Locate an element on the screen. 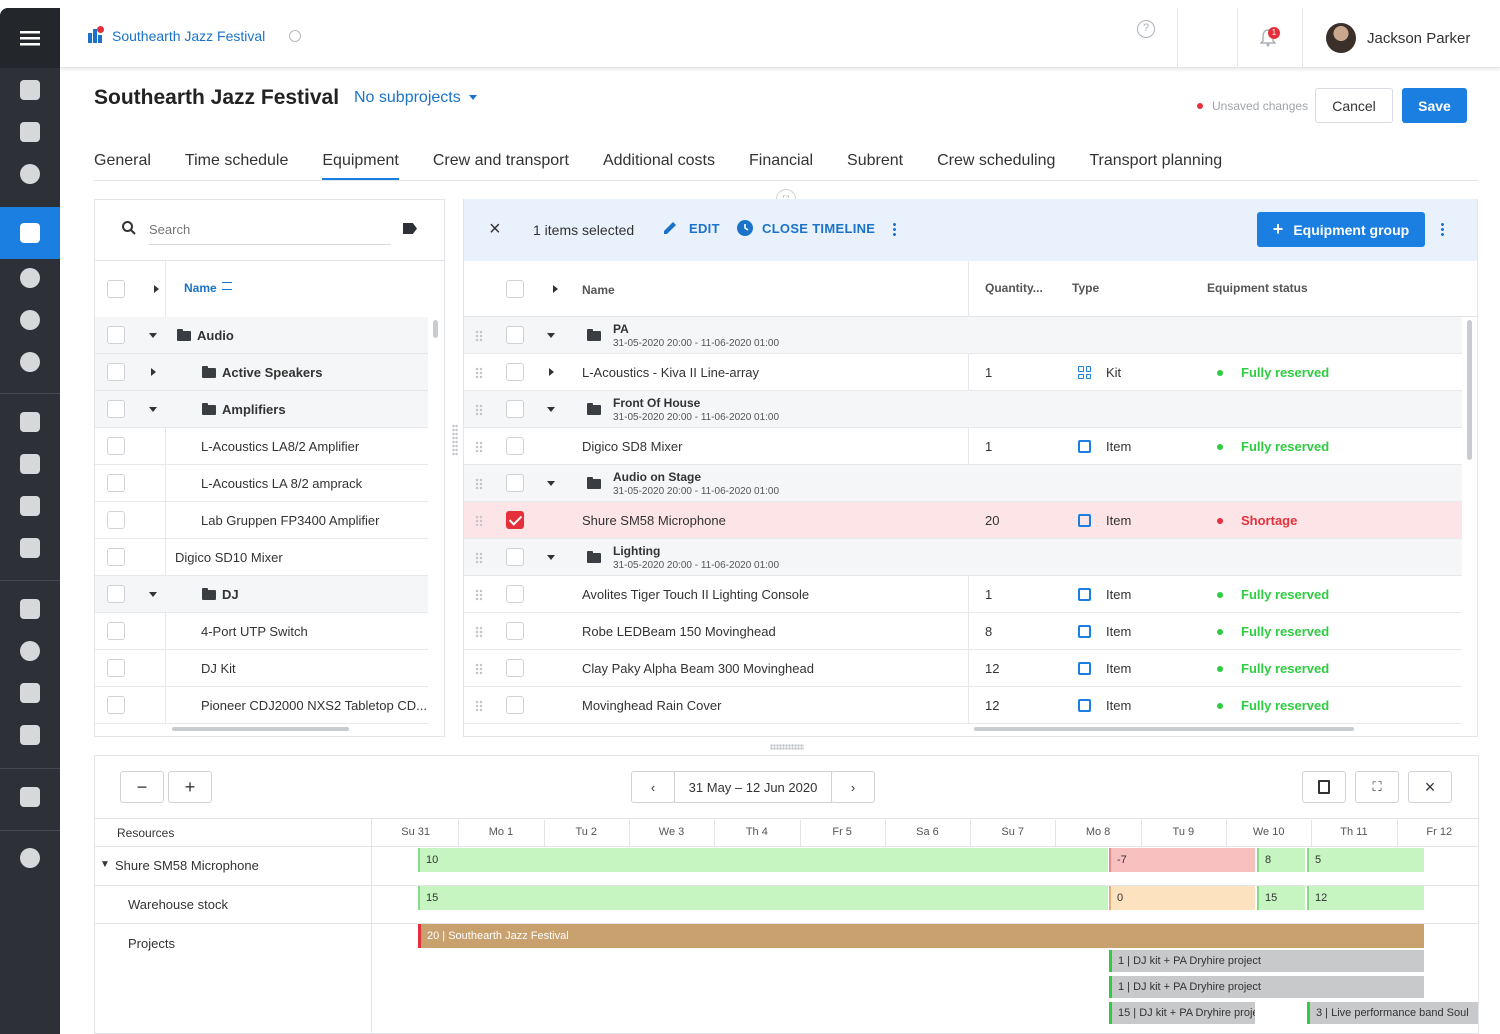 The height and width of the screenshot is (1034, 1500). project-bar: 15 | DJ kit + PA Dryhire project is located at coordinates (1182, 1013).